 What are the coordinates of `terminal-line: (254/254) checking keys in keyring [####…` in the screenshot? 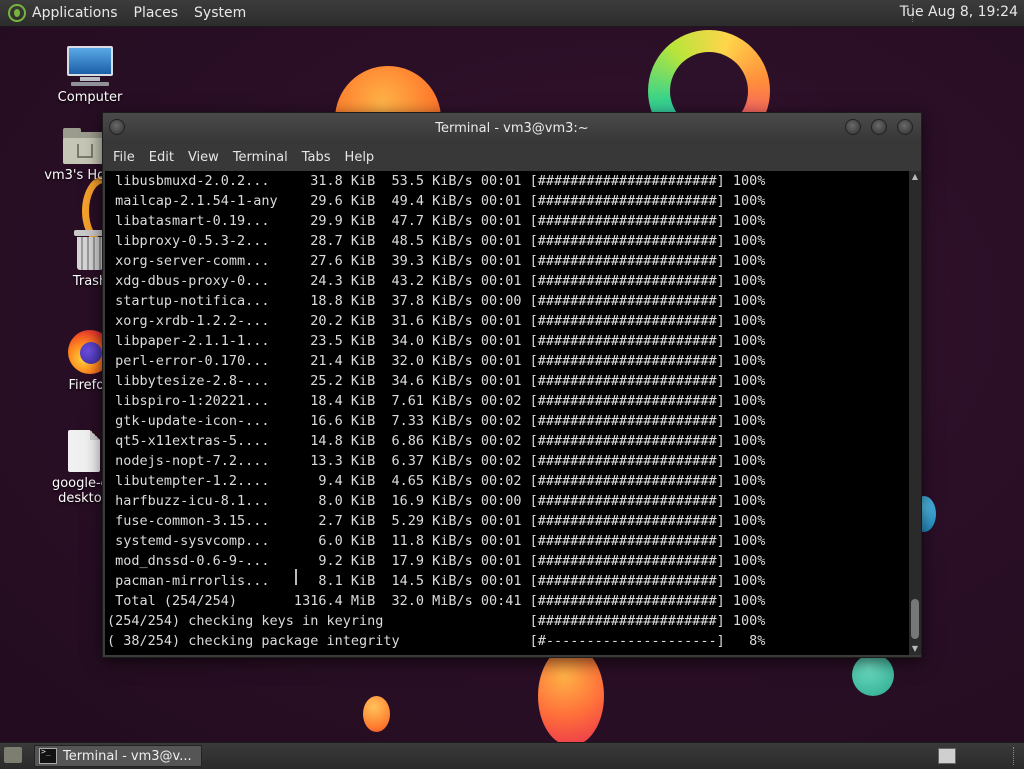 It's located at (436, 621).